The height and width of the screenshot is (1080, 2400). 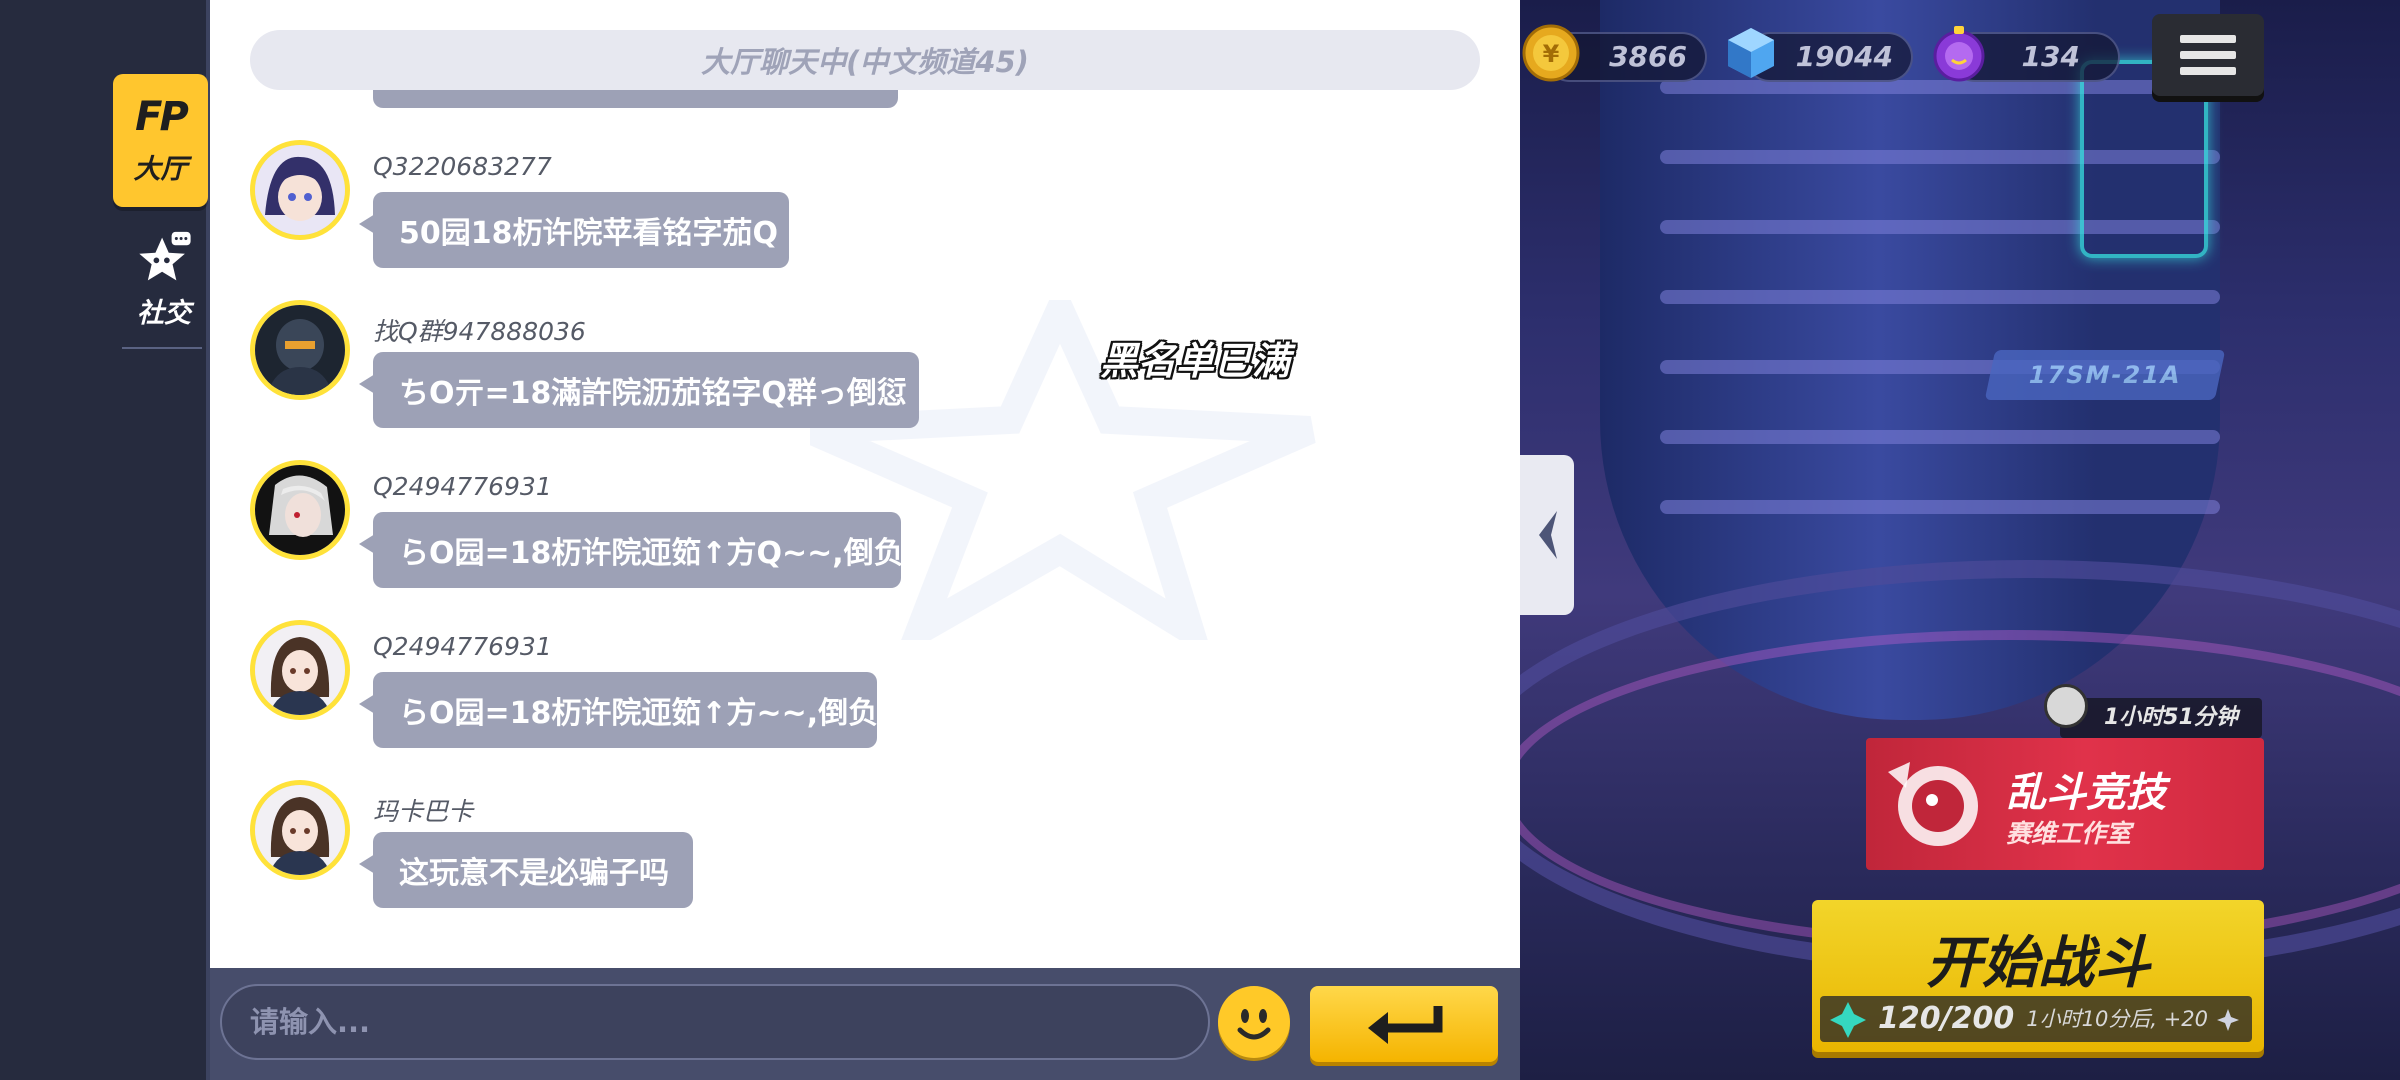 What do you see at coordinates (160, 169) in the screenshot?
I see `nav-lobby-label: 大厅` at bounding box center [160, 169].